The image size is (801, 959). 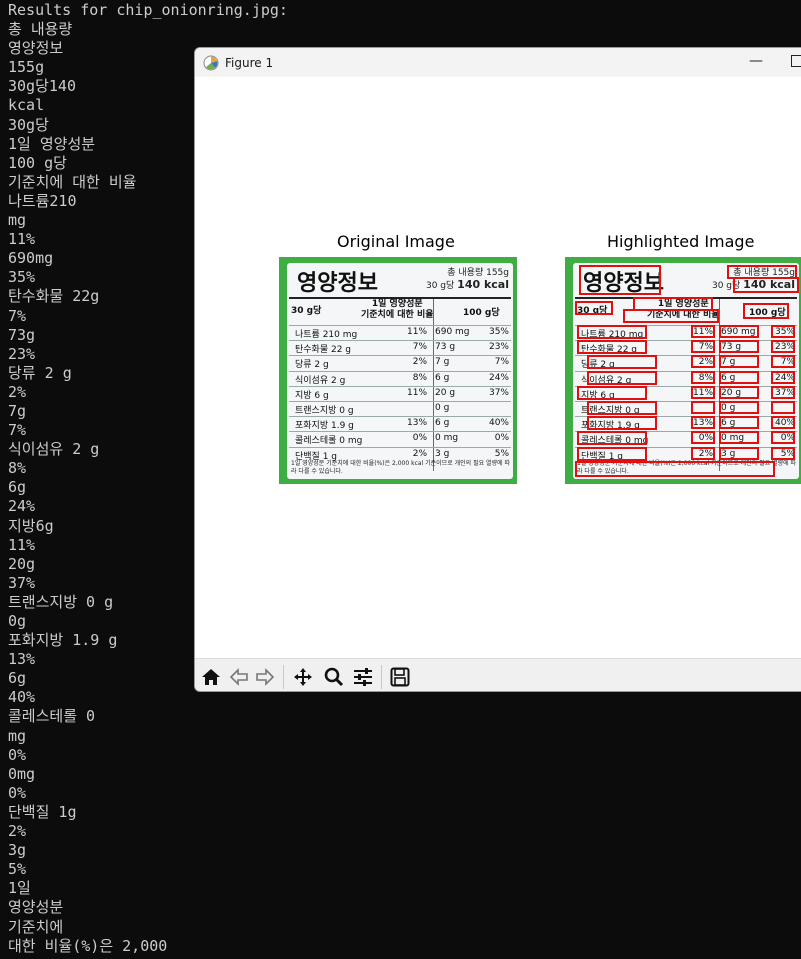 What do you see at coordinates (400, 362) in the screenshot?
I see `nutrient-row: 당류 2 g 2% 7 g 7%` at bounding box center [400, 362].